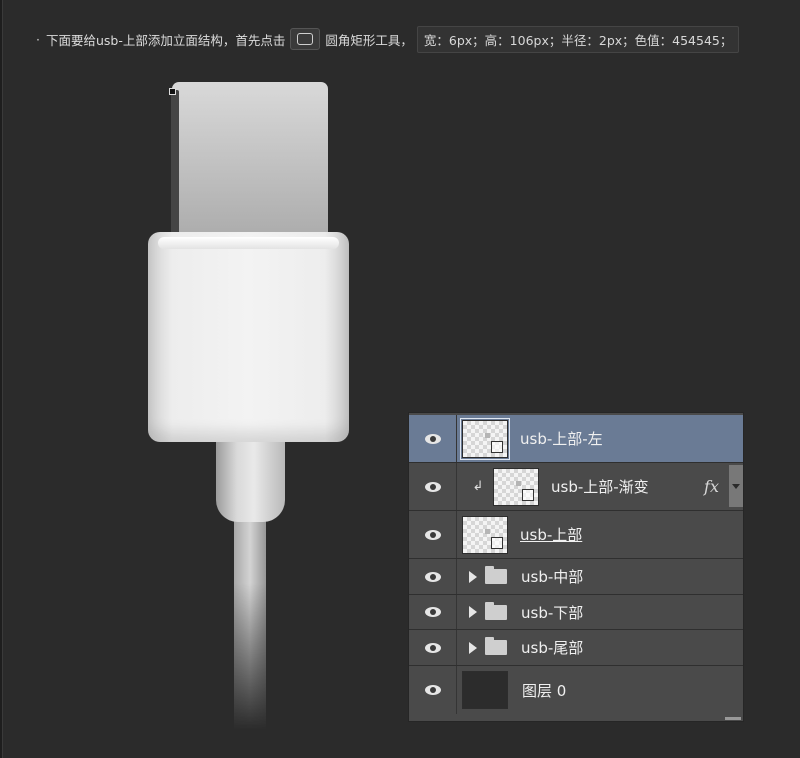 The height and width of the screenshot is (758, 800). I want to click on layer-name: 图层 0, so click(544, 690).